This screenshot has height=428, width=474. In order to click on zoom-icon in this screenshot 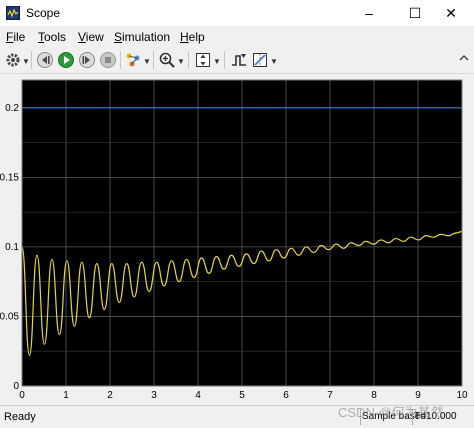, I will do `click(167, 60)`.